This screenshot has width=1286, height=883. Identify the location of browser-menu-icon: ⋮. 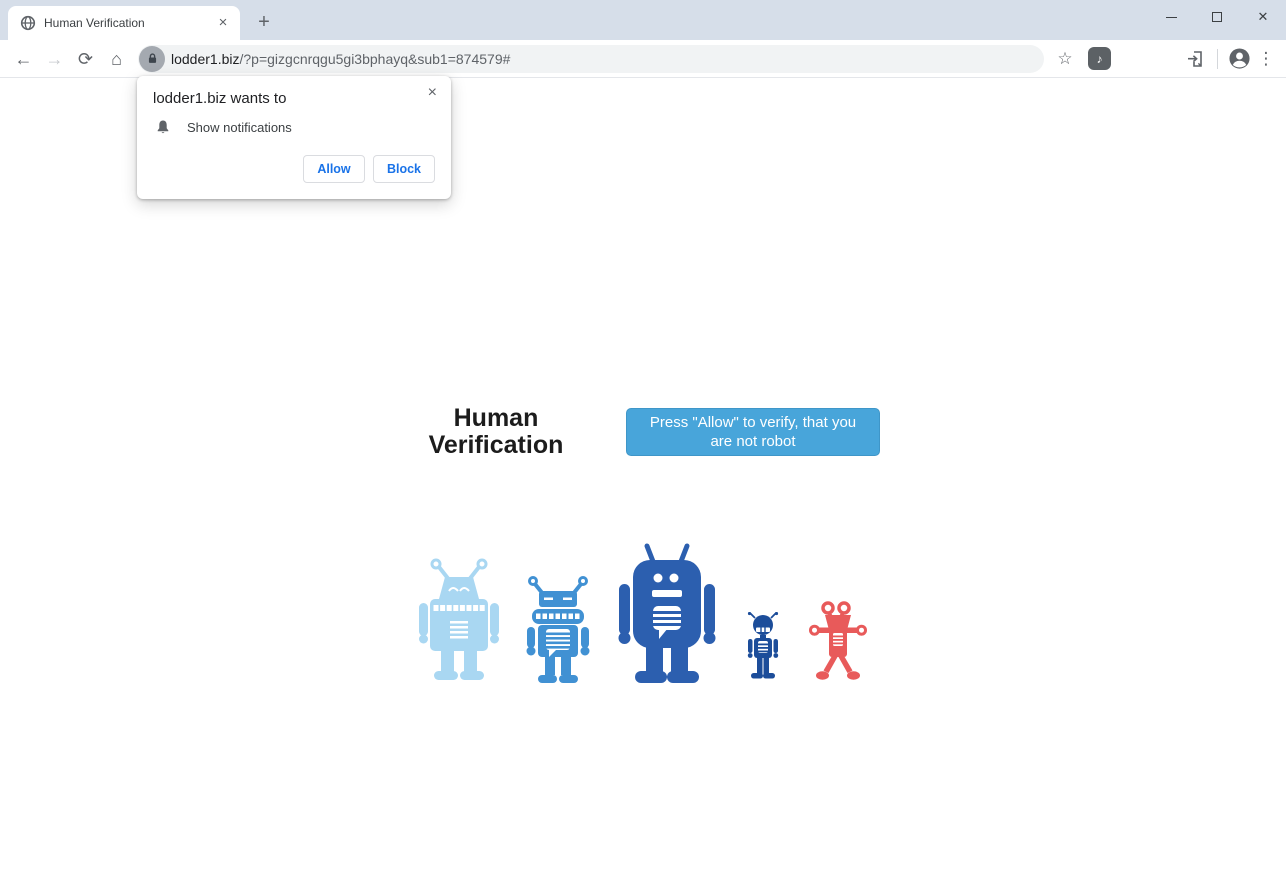
(1266, 59).